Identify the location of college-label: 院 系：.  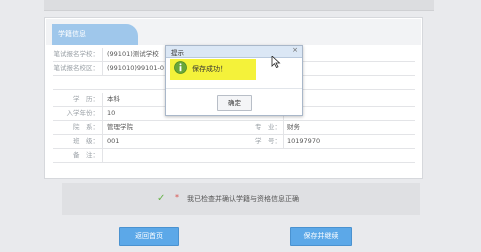
(86, 127).